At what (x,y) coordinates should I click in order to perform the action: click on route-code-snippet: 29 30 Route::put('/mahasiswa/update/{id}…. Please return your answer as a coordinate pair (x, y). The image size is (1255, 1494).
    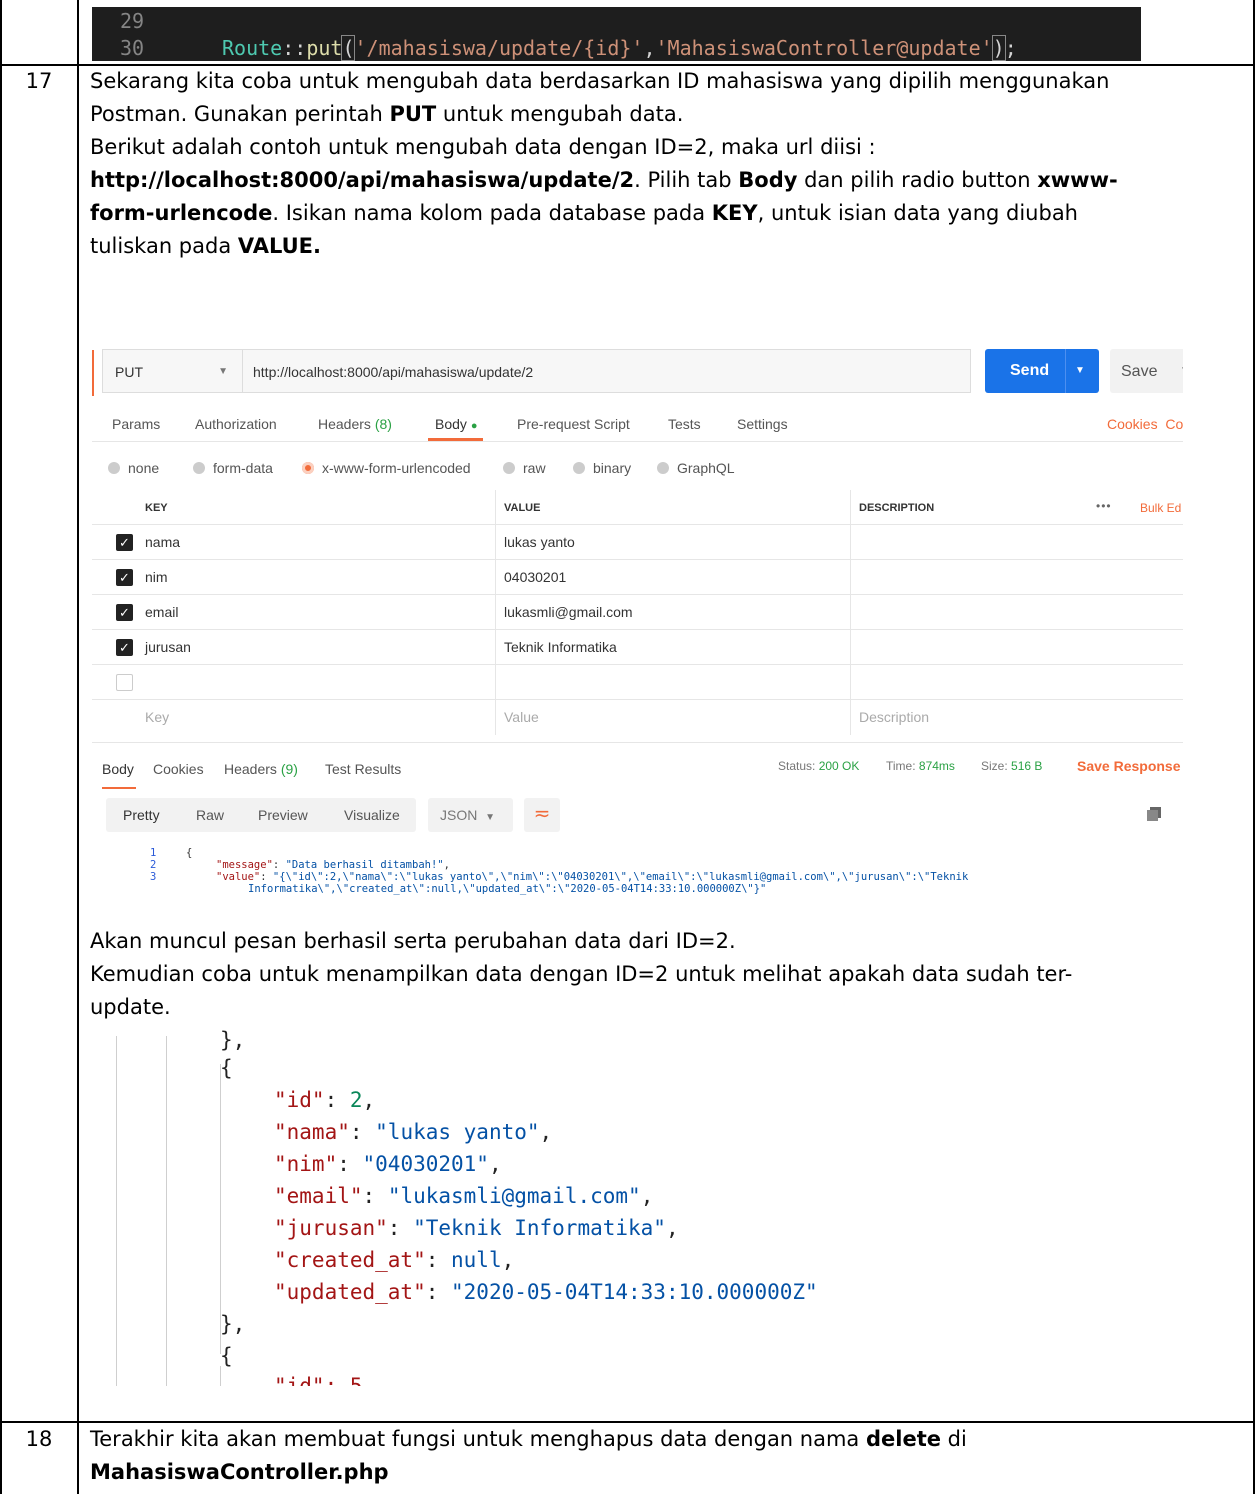
    Looking at the image, I should click on (616, 34).